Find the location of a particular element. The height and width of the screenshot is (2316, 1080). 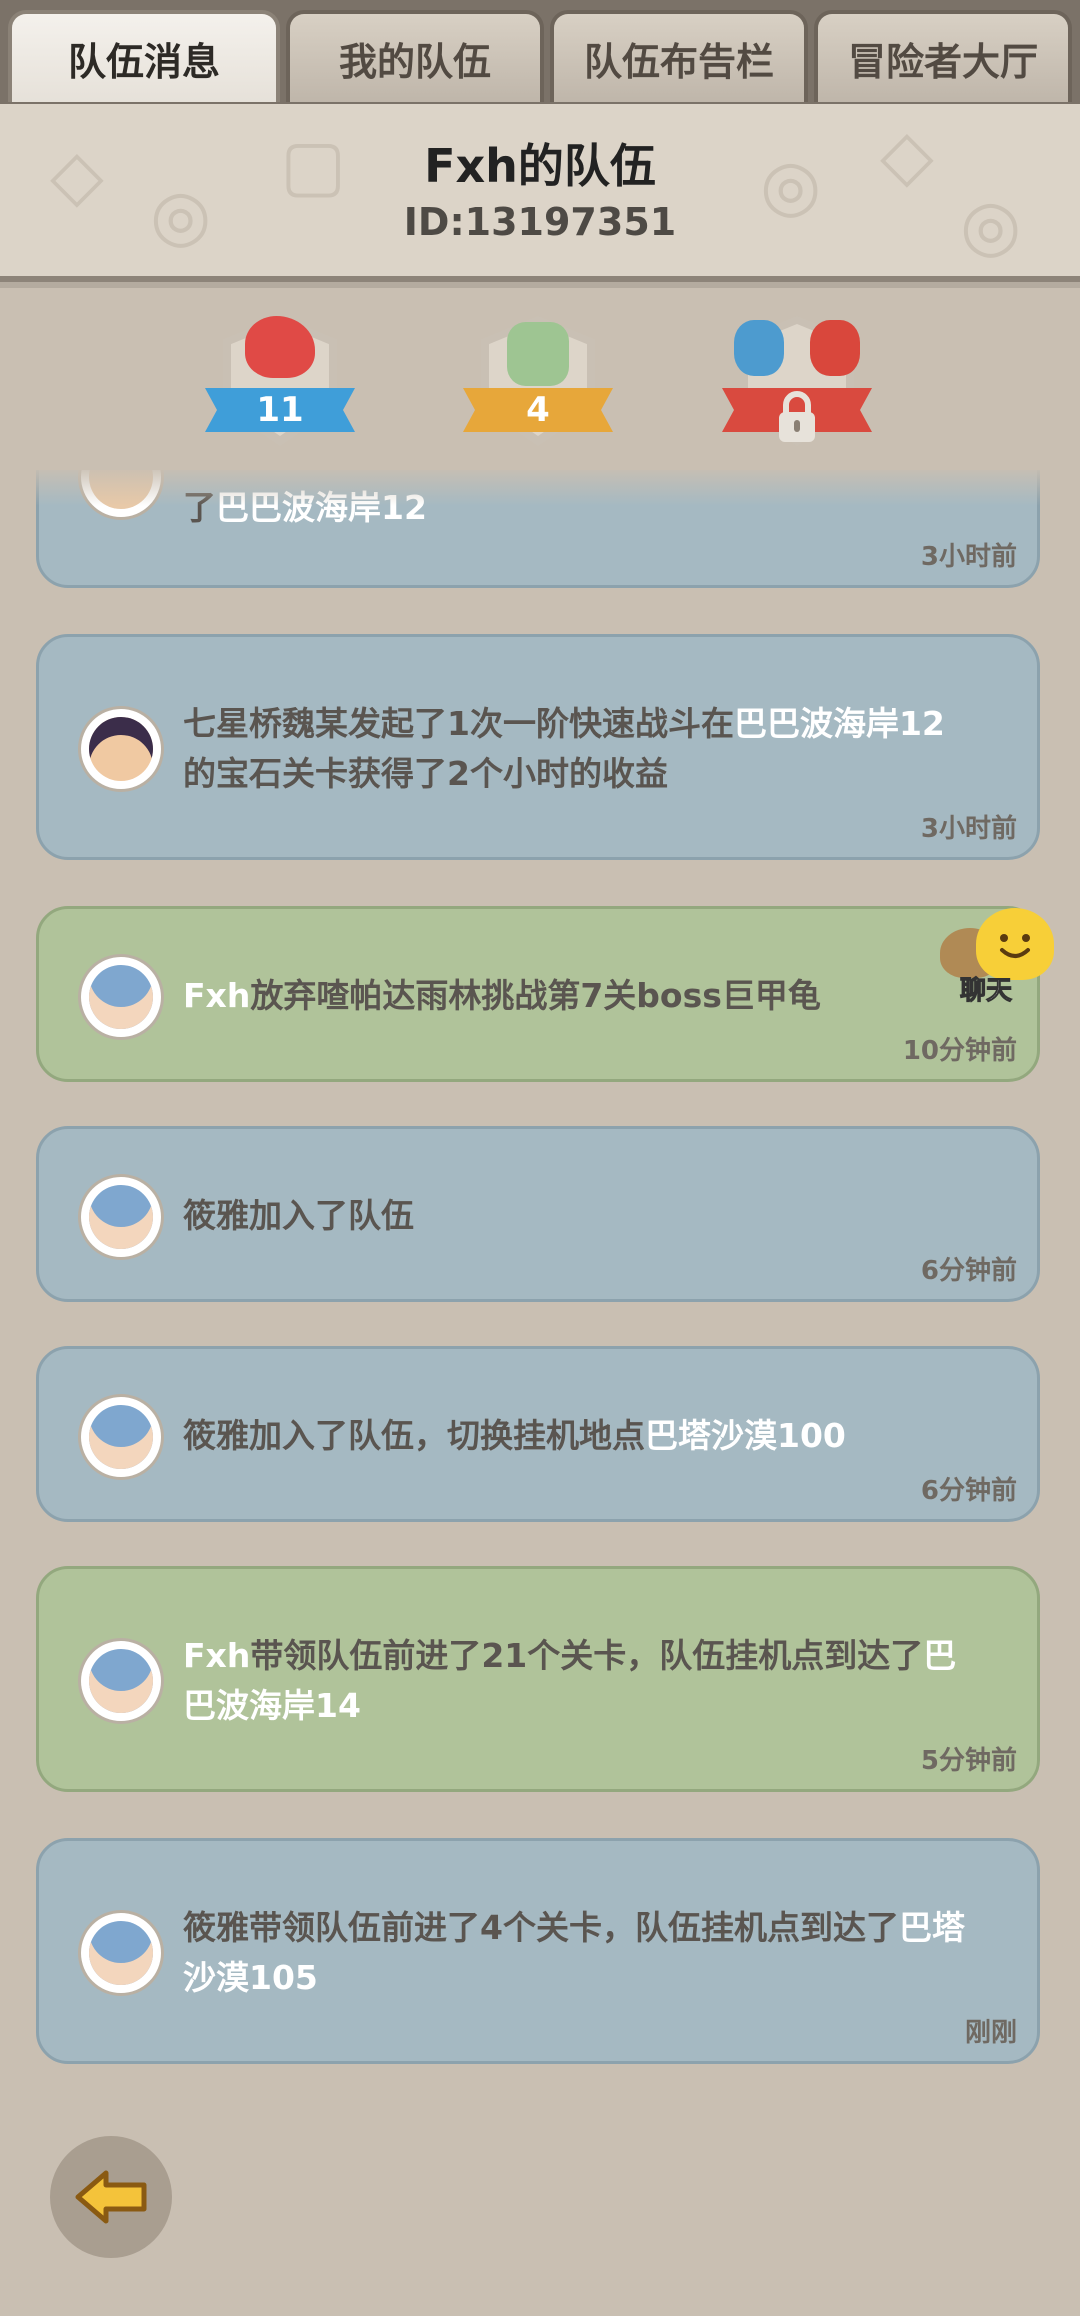

back-button is located at coordinates (111, 2197).